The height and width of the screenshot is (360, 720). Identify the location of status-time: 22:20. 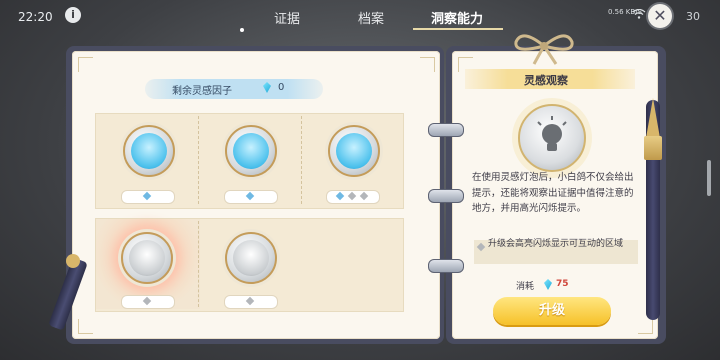
(35, 17).